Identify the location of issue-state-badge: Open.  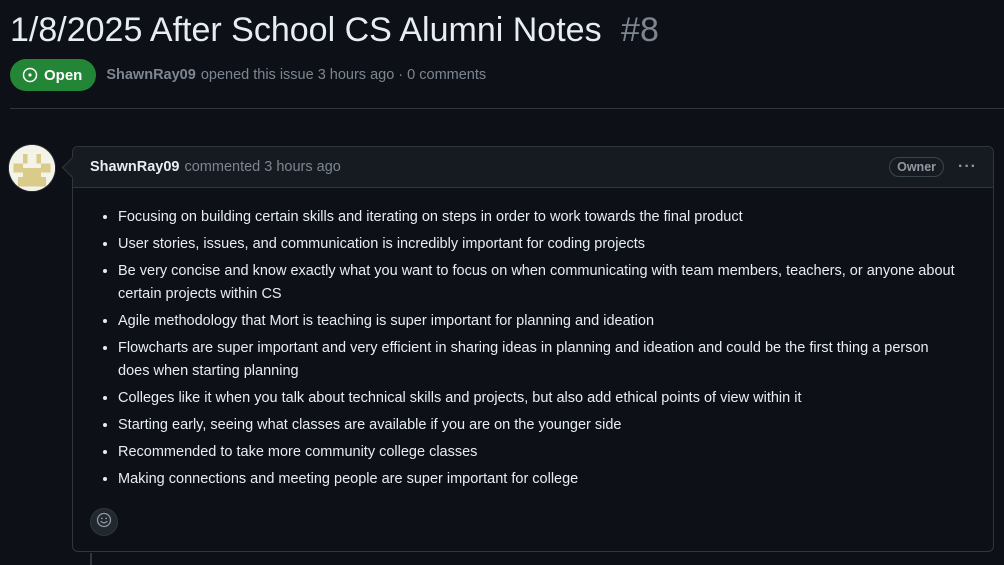
(53, 75).